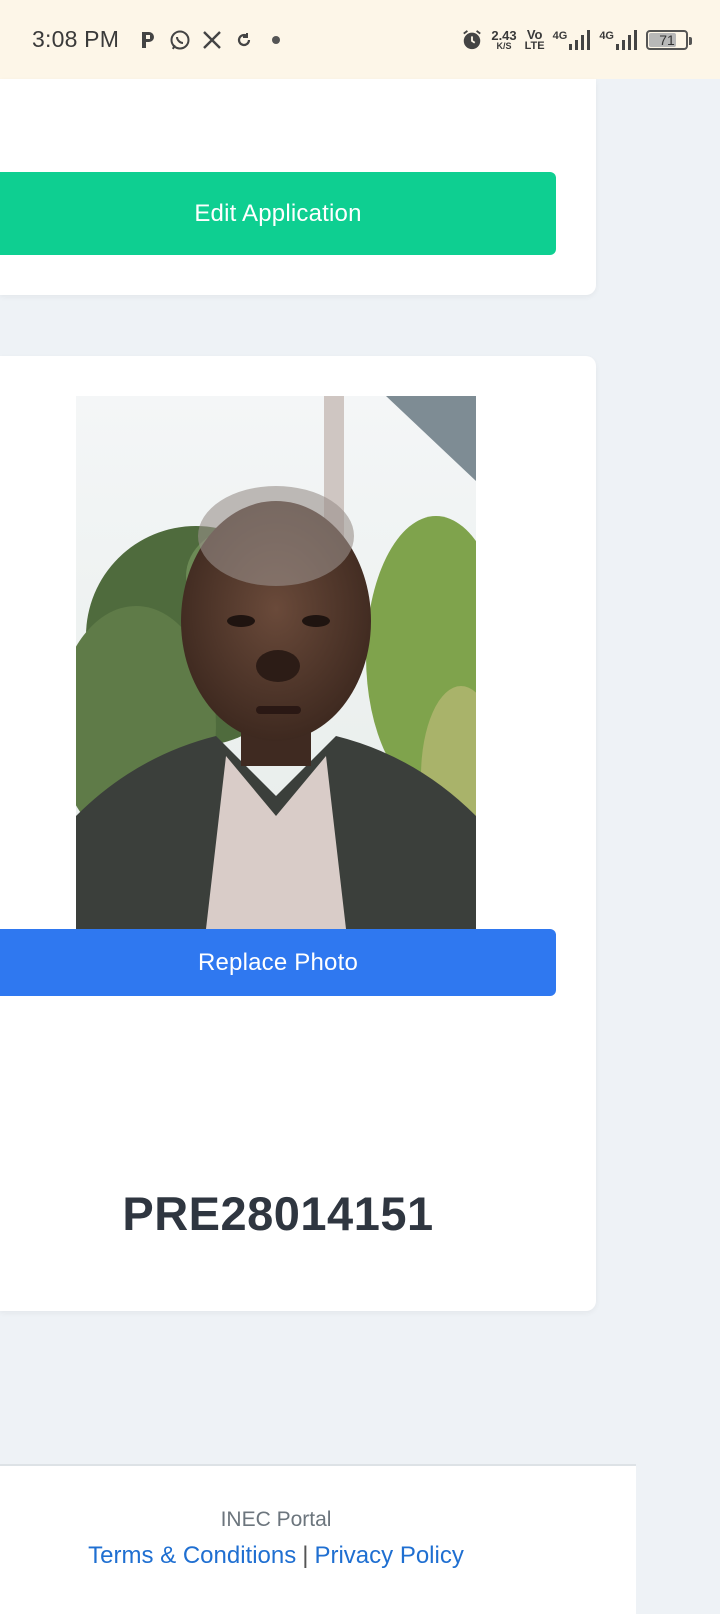 This screenshot has width=720, height=1614. Describe the element at coordinates (276, 1519) in the screenshot. I see `portal-name: INEC Portal` at that location.